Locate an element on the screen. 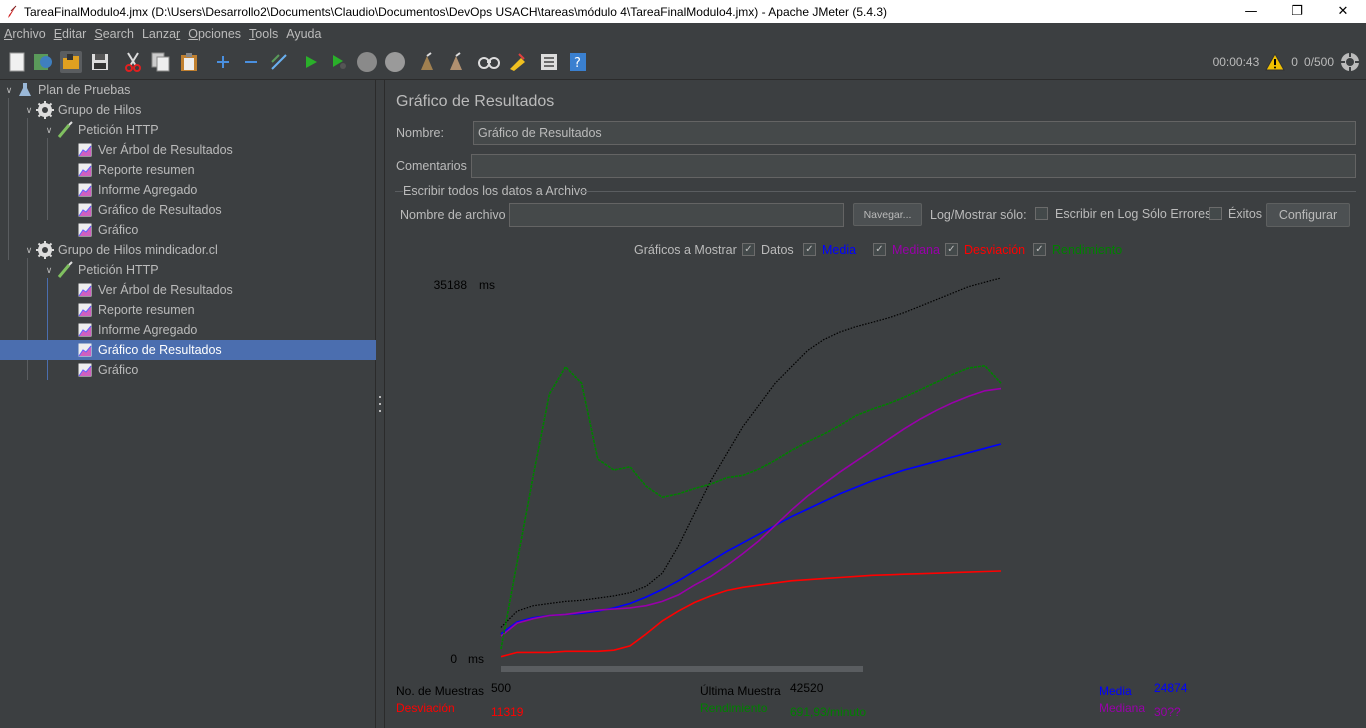 Image resolution: width=1366 pixels, height=728 pixels. collapse-all-icon is located at coordinates (251, 62).